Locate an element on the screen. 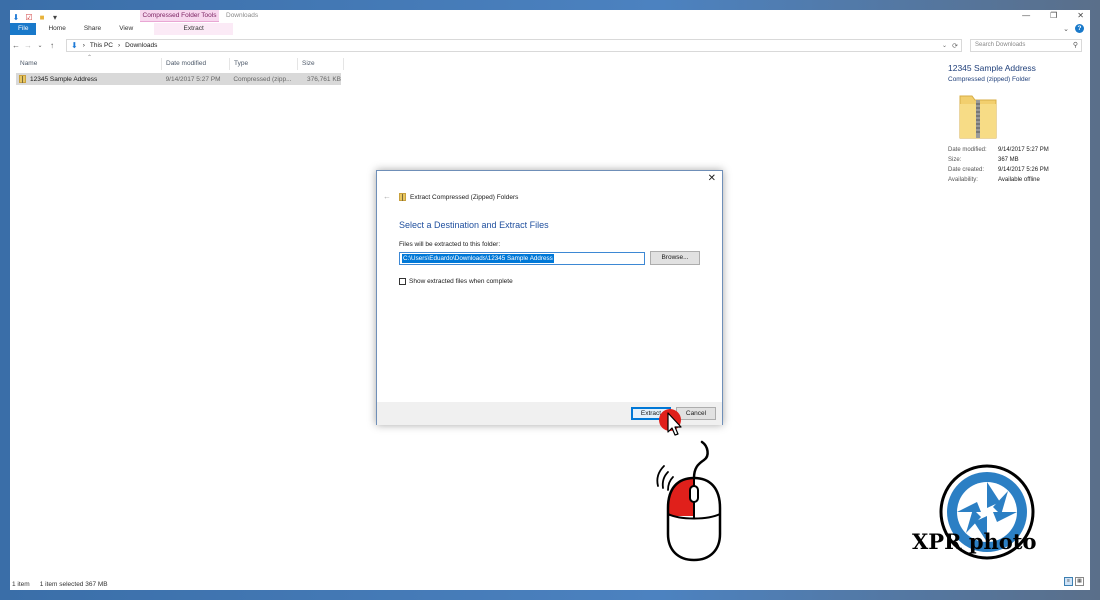 This screenshot has height=600, width=1100. prop-availability: Availability: Available offline is located at coordinates (994, 180).